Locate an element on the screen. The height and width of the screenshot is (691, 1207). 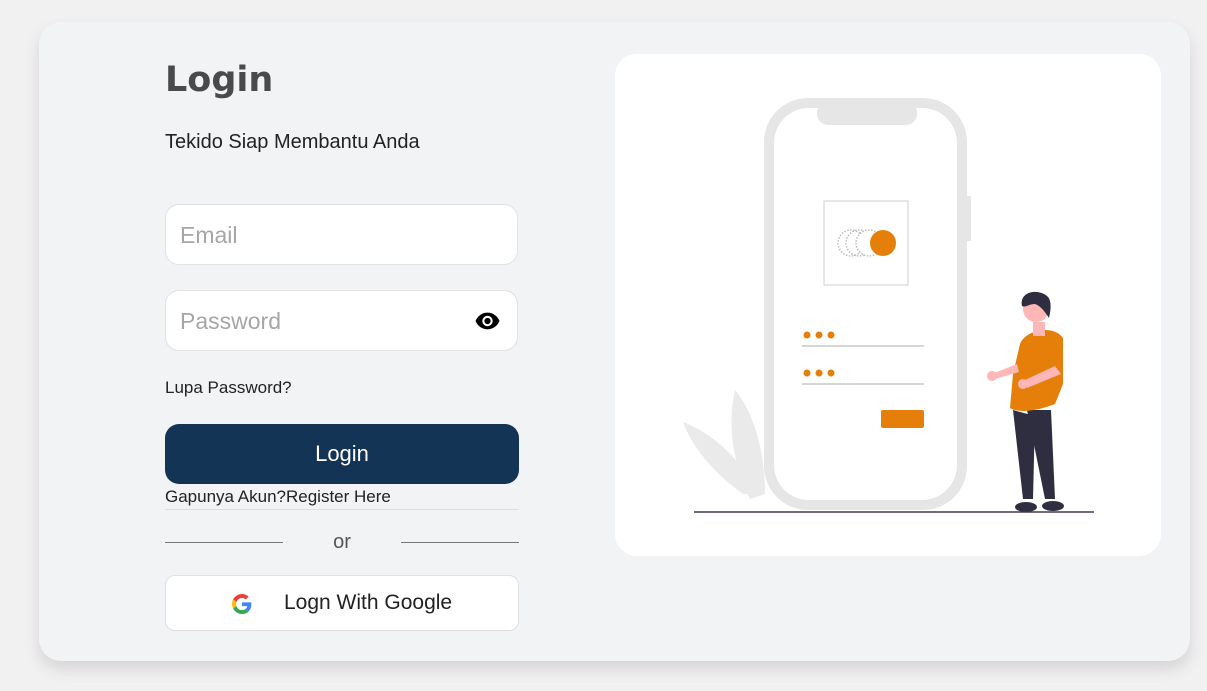
register-row: Gapunya Akun?Register Here is located at coordinates (342, 498).